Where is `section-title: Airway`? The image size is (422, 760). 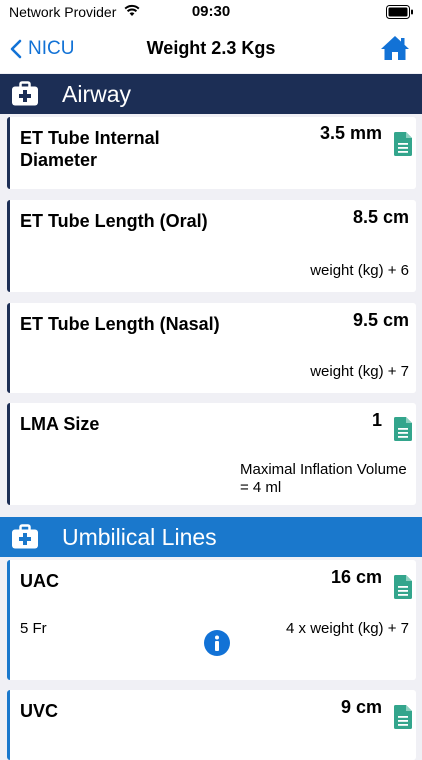
section-title: Airway is located at coordinates (97, 93).